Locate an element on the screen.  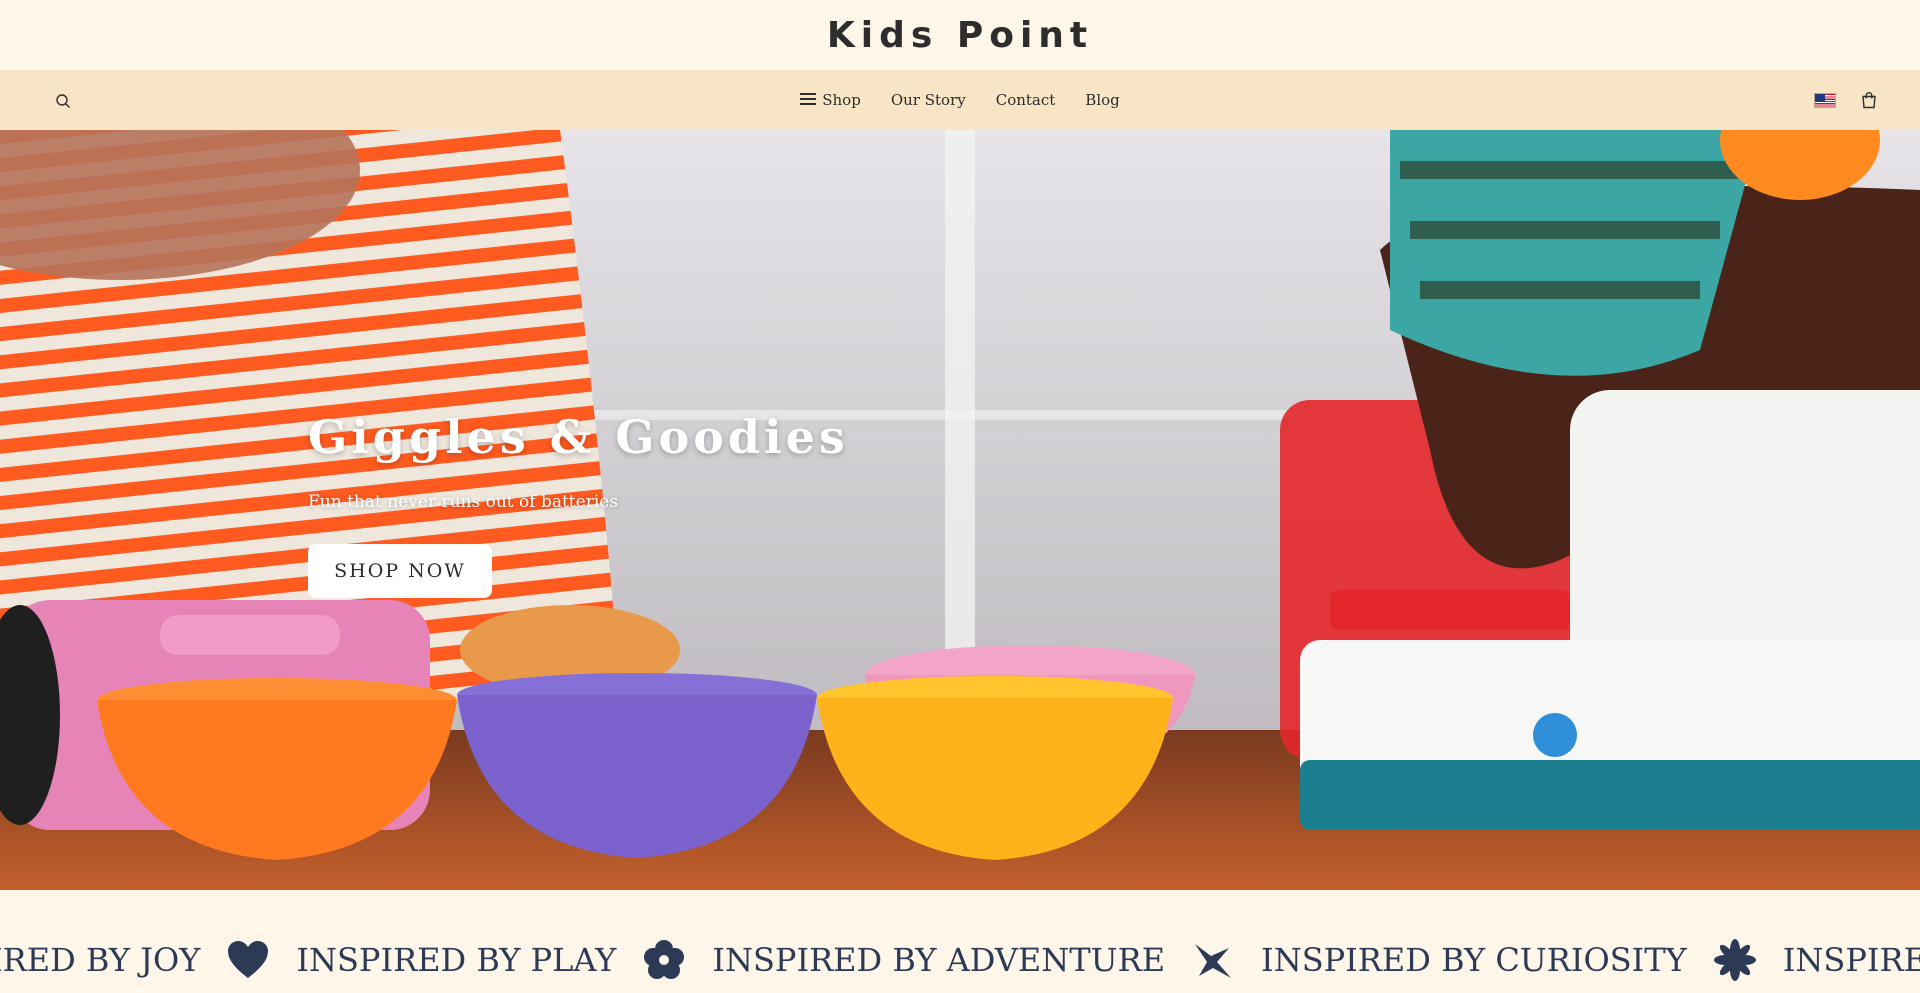
site-logo: Kids Point is located at coordinates (960, 35).